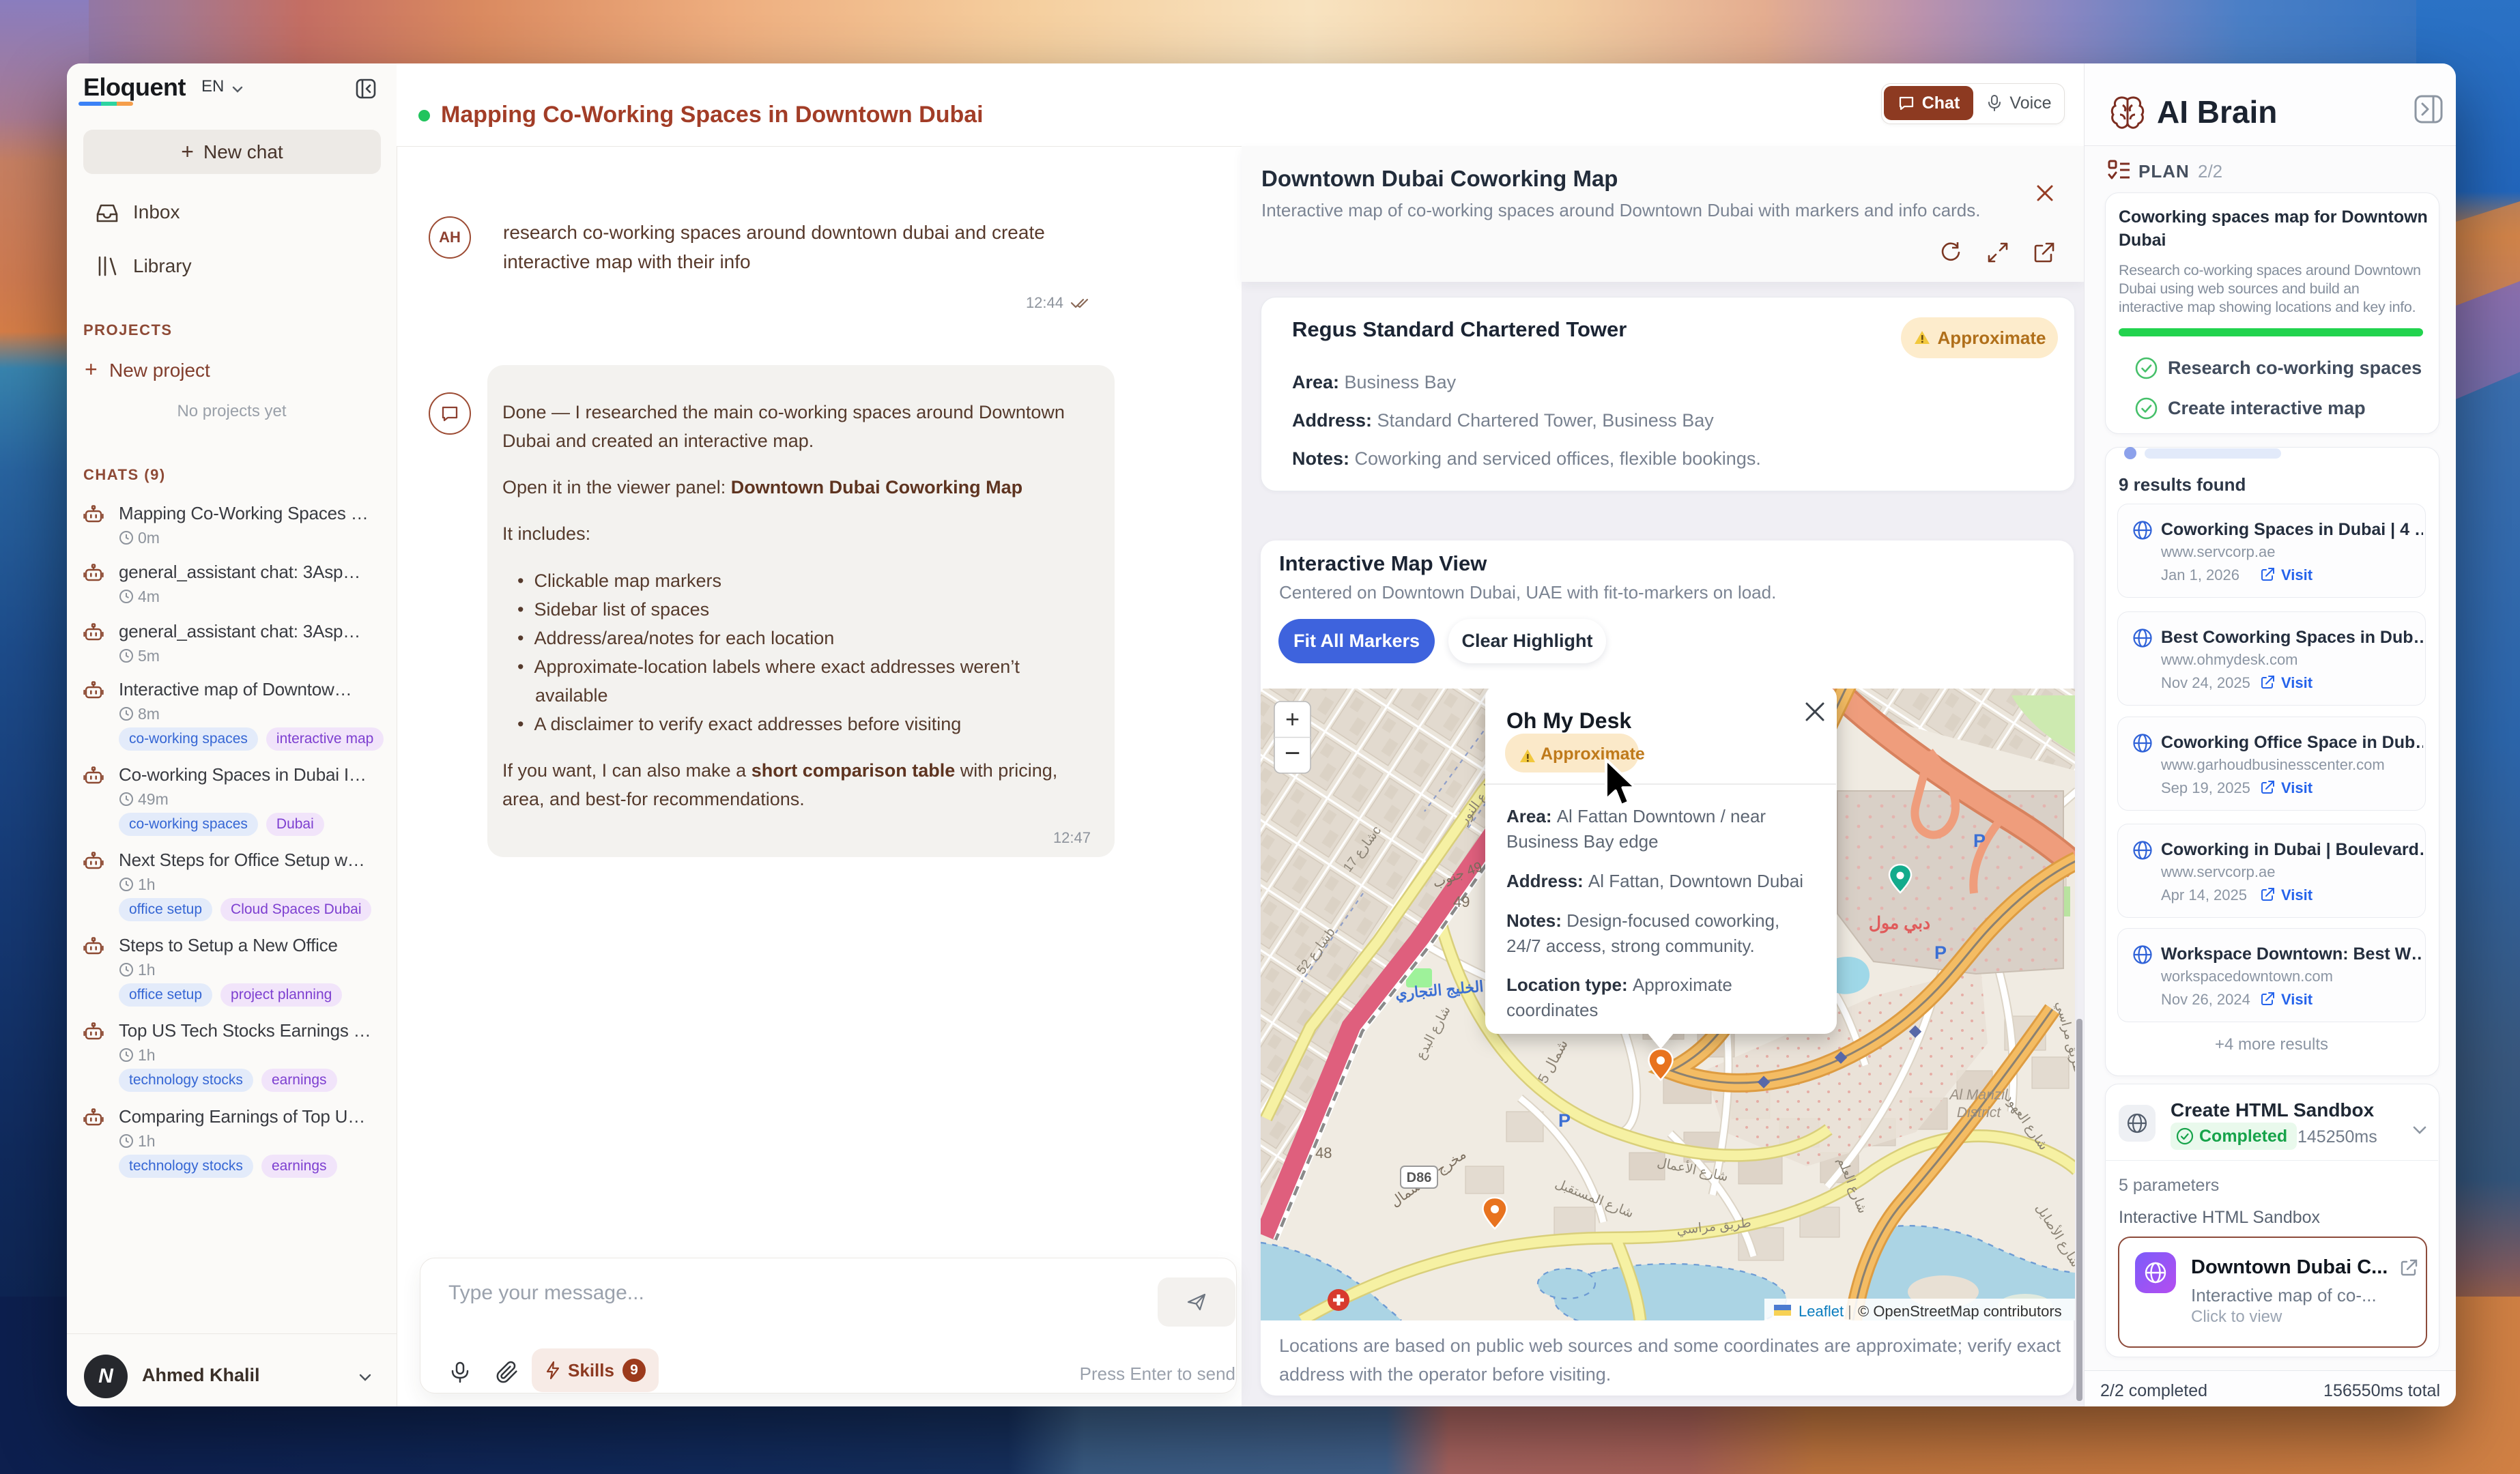 The width and height of the screenshot is (2520, 1474). I want to click on svg-text: Approximate, so click(1593, 755).